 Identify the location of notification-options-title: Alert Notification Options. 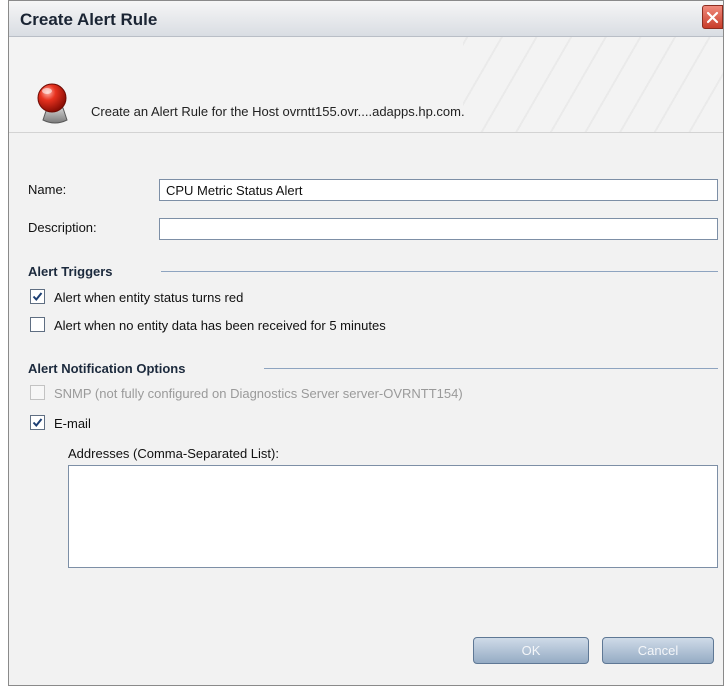
(107, 368).